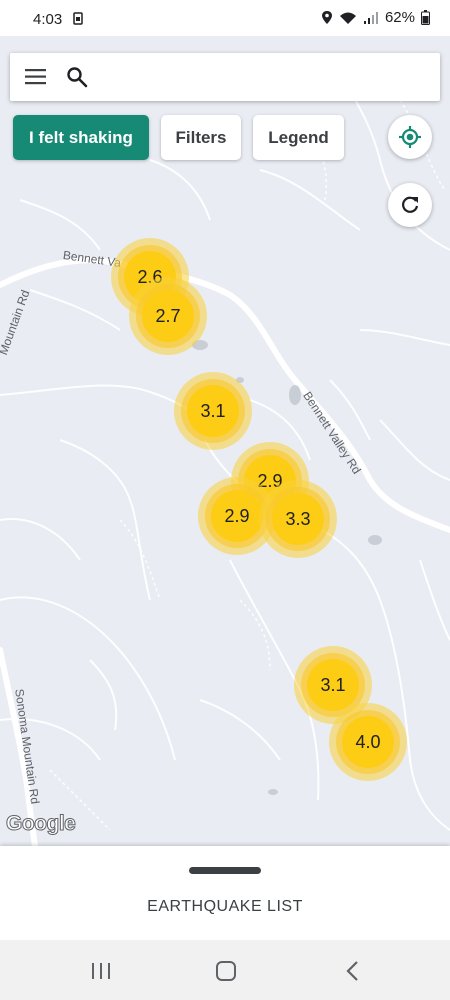 The image size is (450, 1000). What do you see at coordinates (77, 77) in the screenshot?
I see `search-icon` at bounding box center [77, 77].